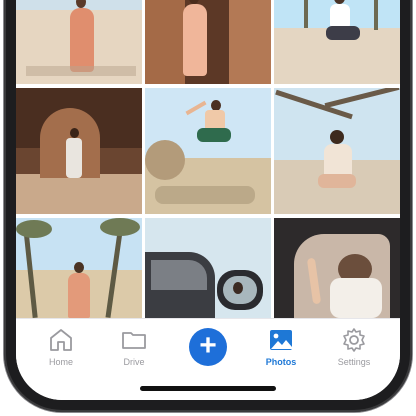 The image size is (416, 416). I want to click on photo-woman-sitting-joshua-tree, so click(337, 42).